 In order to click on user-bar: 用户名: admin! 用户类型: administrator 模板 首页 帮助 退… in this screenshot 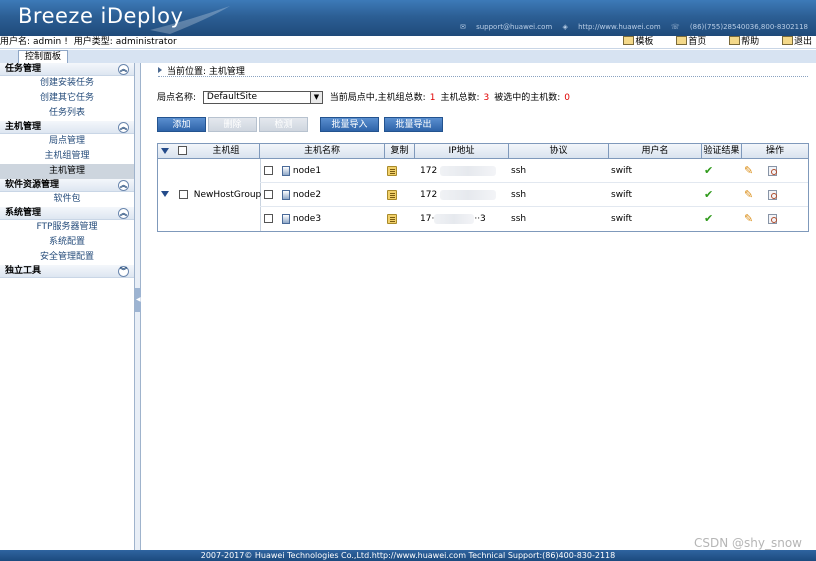, I will do `click(408, 42)`.